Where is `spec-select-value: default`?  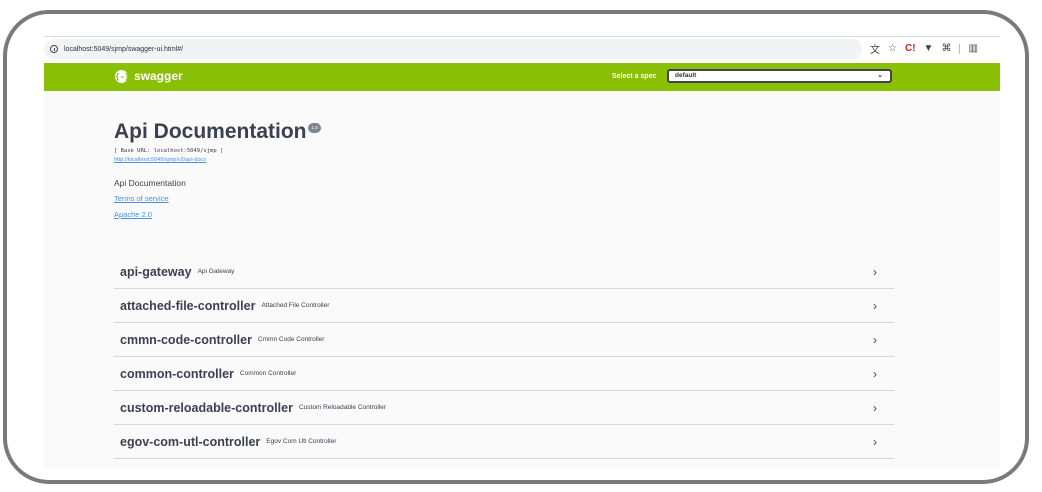
spec-select-value: default is located at coordinates (686, 75).